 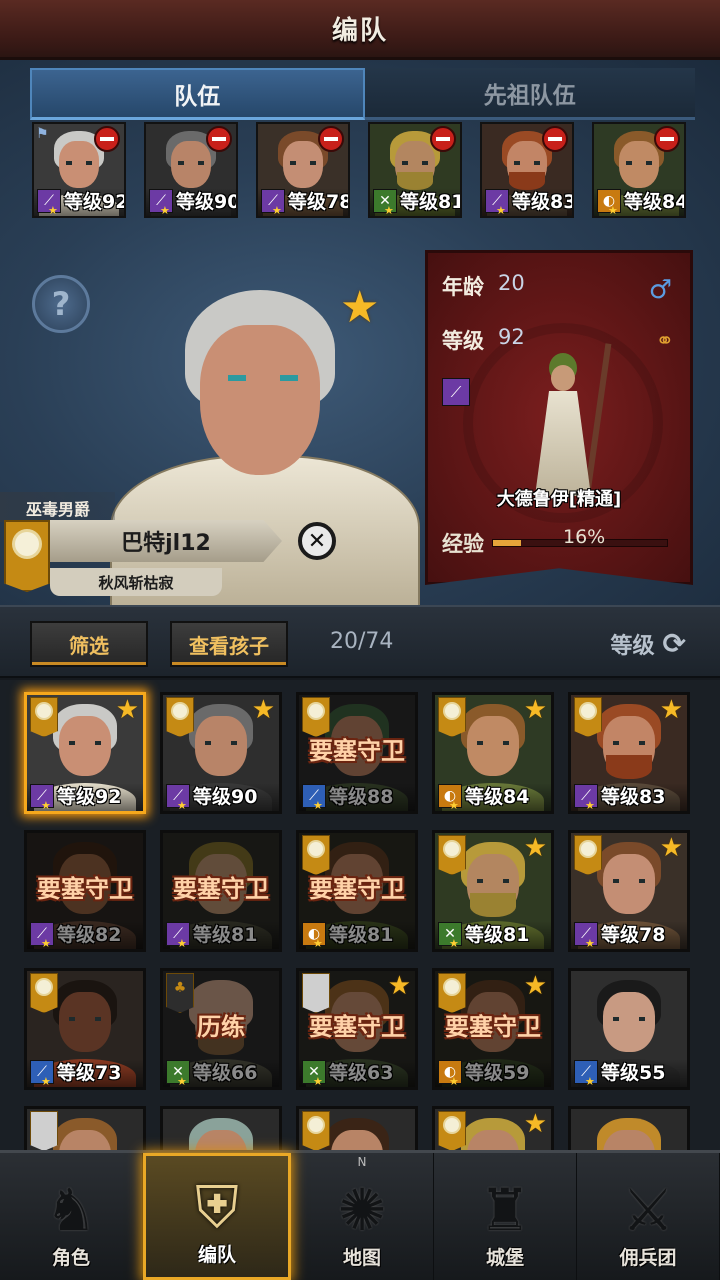 What do you see at coordinates (85, 891) in the screenshot?
I see `roster-card: 要塞守卫 ⟋ ★ 等级82` at bounding box center [85, 891].